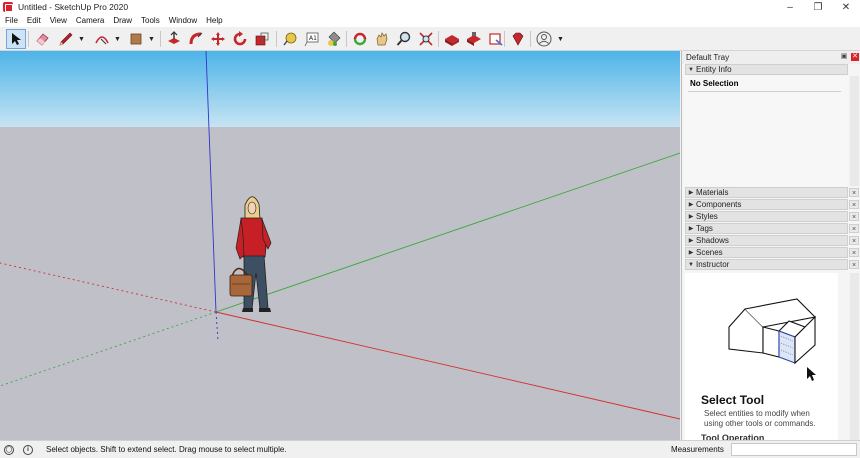  Describe the element at coordinates (122, 20) in the screenshot. I see `menu-draw: Draw` at that location.